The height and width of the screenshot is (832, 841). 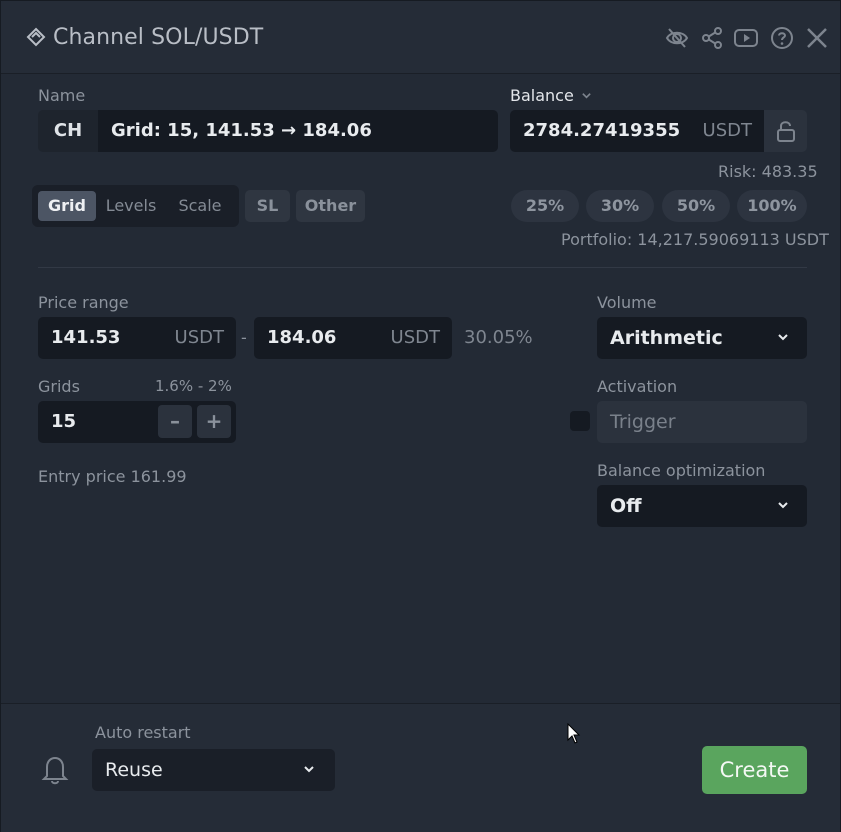 I want to click on grids-value: 15, so click(x=64, y=421).